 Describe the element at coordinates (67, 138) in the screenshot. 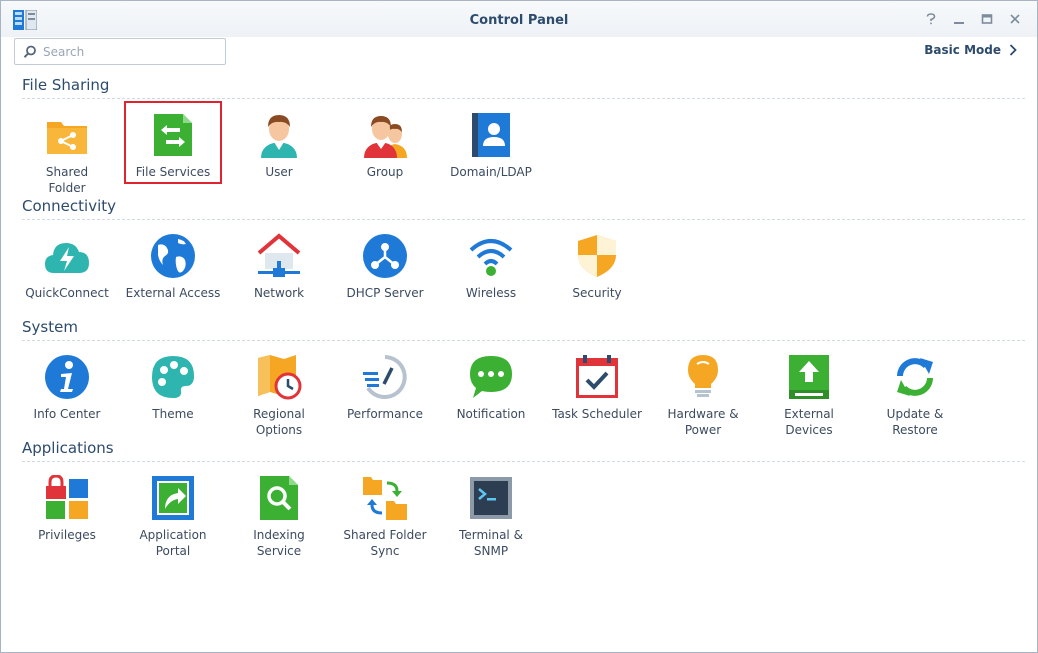

I see `shared-folder-icon` at that location.